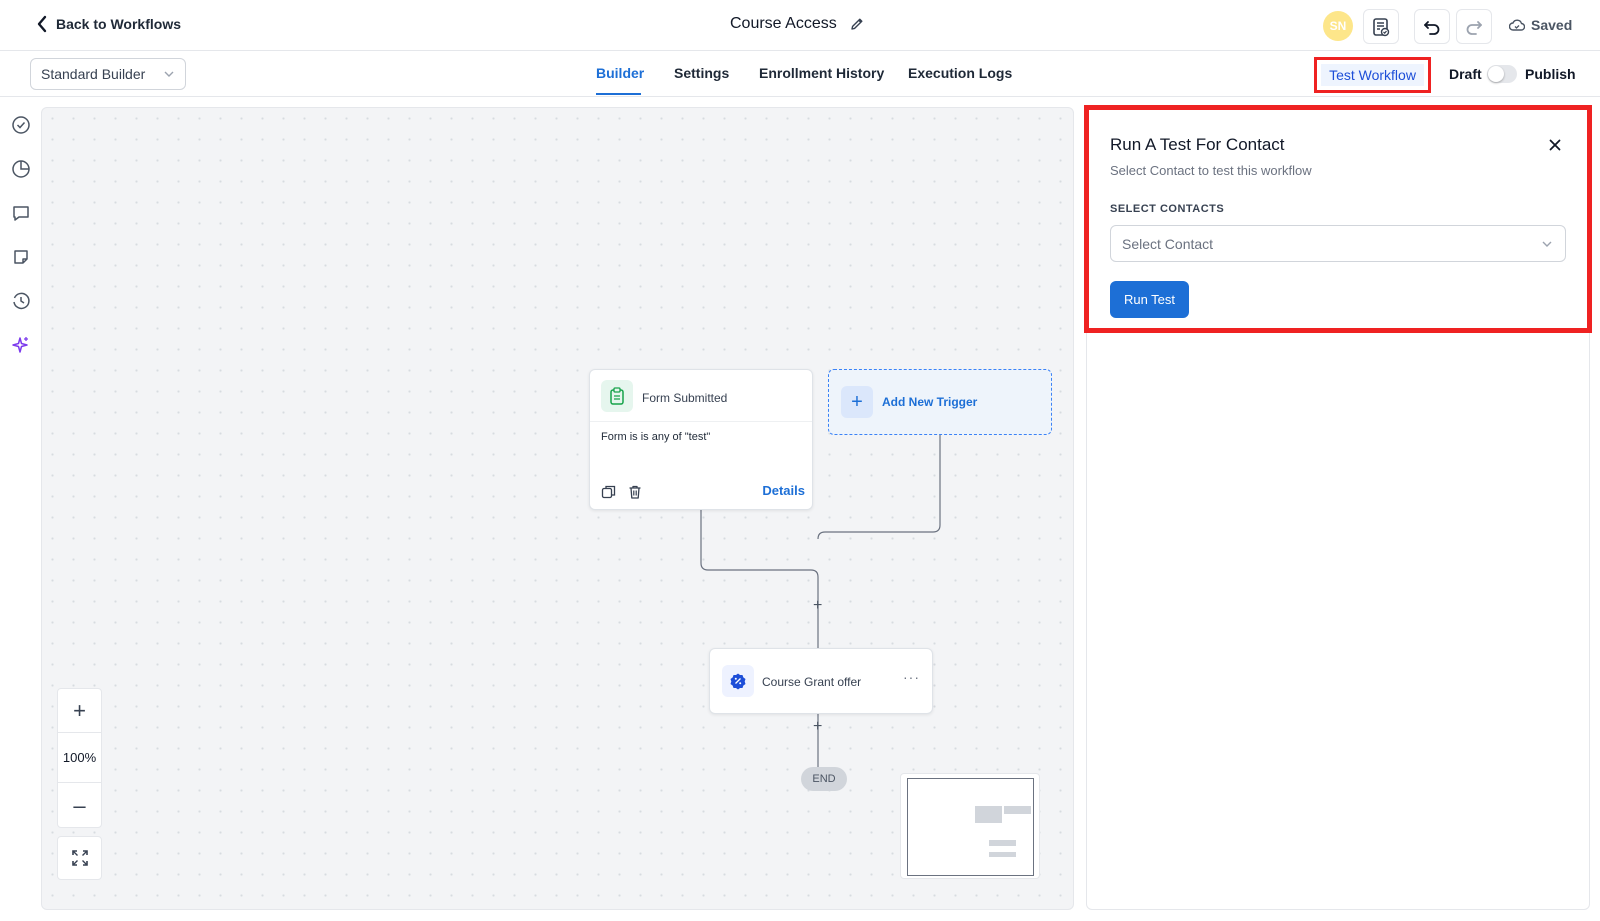 The height and width of the screenshot is (921, 1600). I want to click on tab-builder: Builder, so click(620, 73).